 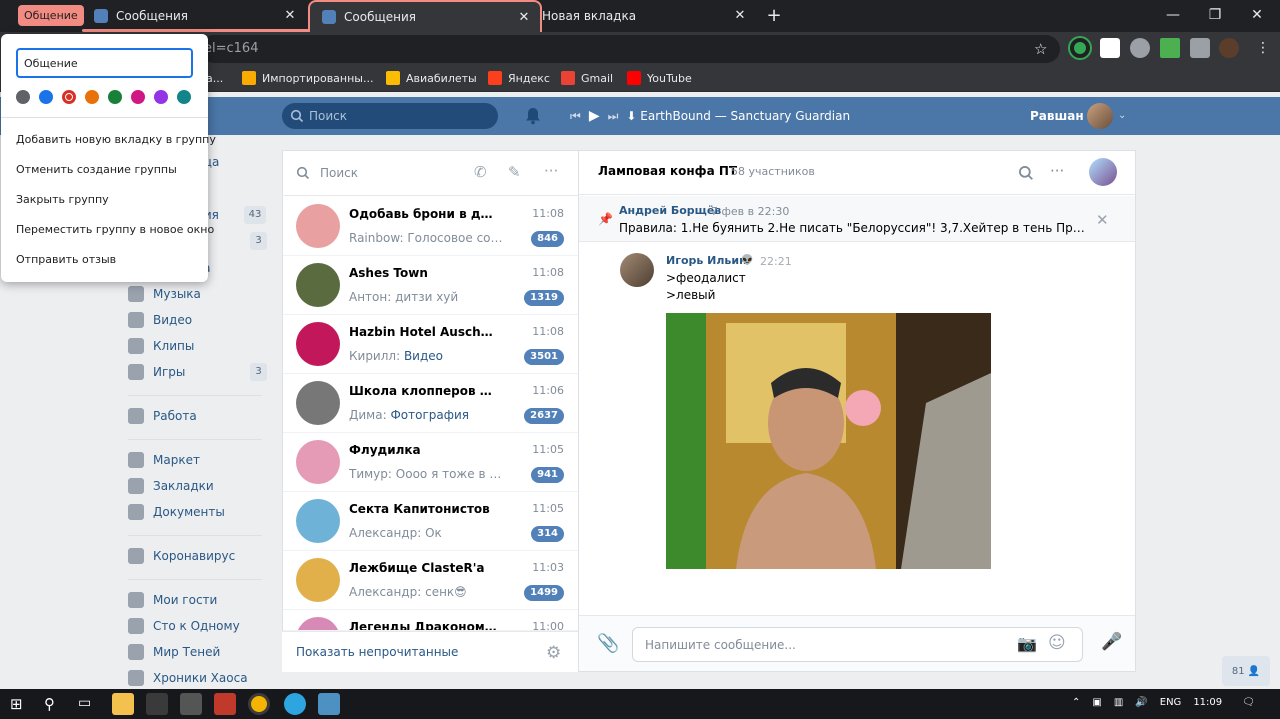 I want to click on tab-group-chip: Общение, so click(x=51, y=15).